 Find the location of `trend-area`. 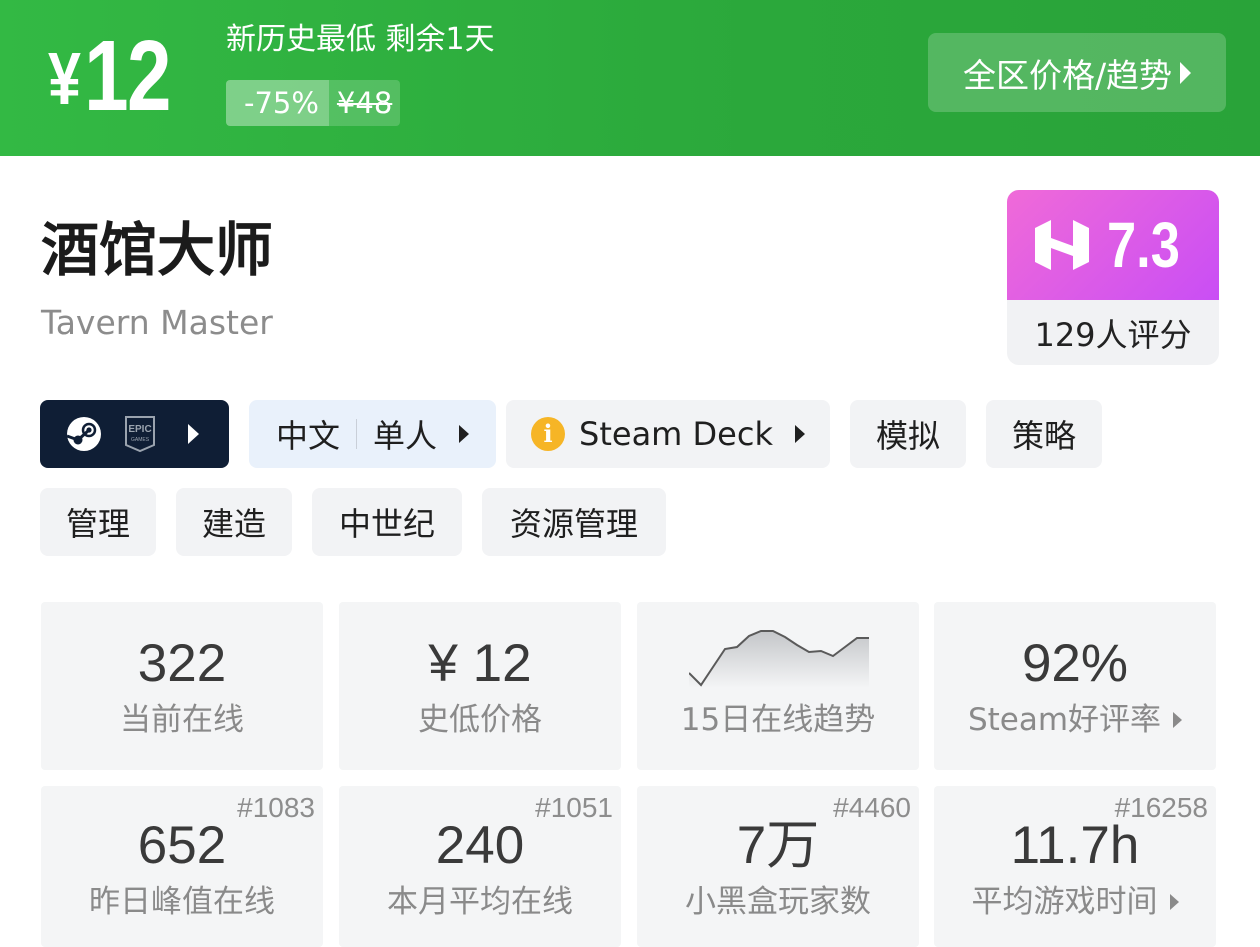

trend-area is located at coordinates (779, 659).